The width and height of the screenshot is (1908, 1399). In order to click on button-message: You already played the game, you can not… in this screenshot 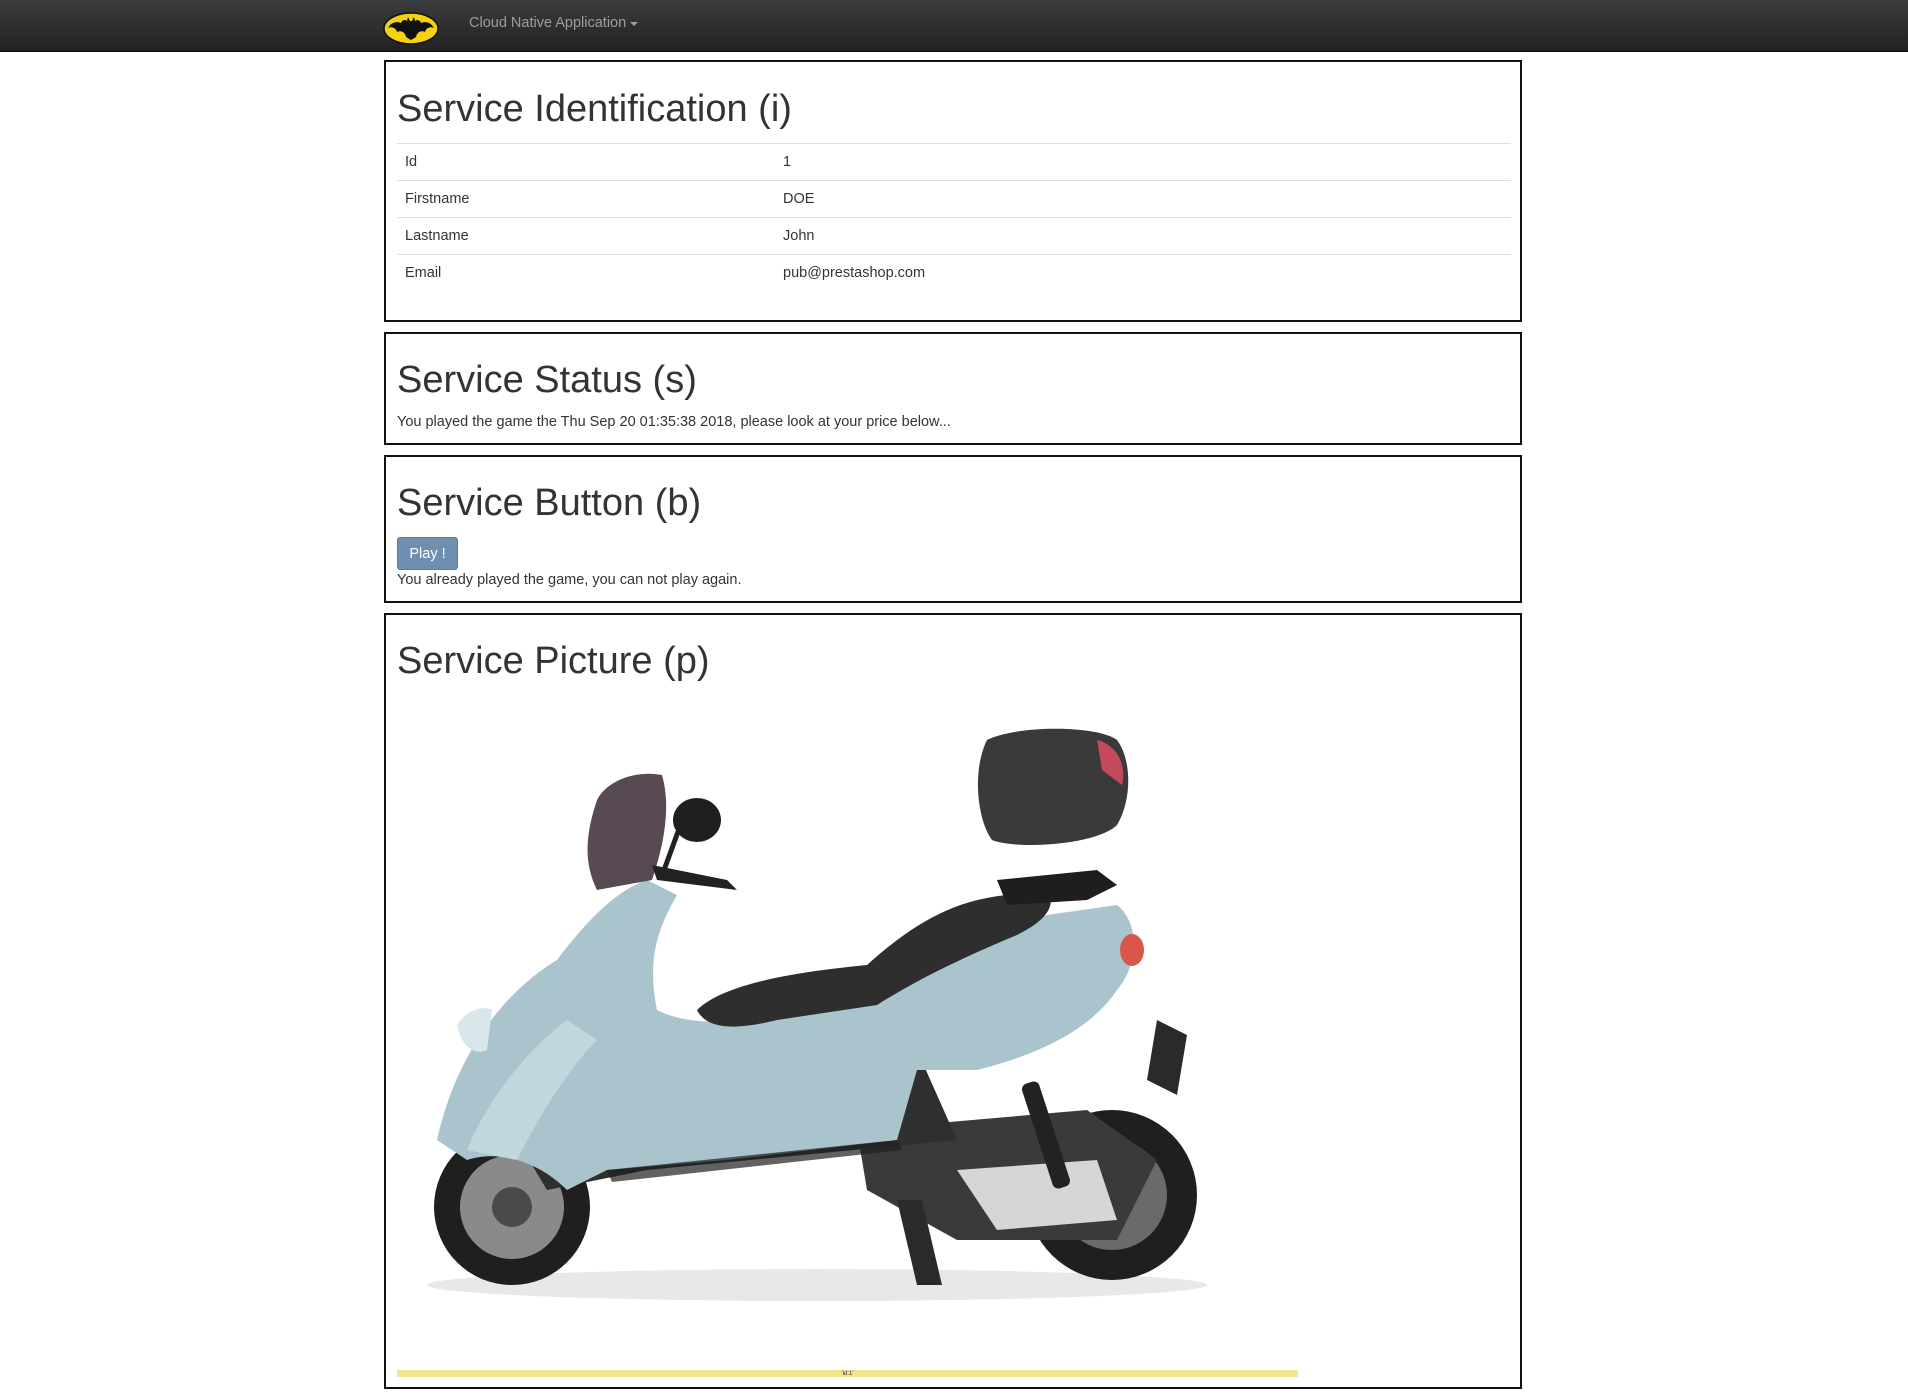, I will do `click(569, 580)`.